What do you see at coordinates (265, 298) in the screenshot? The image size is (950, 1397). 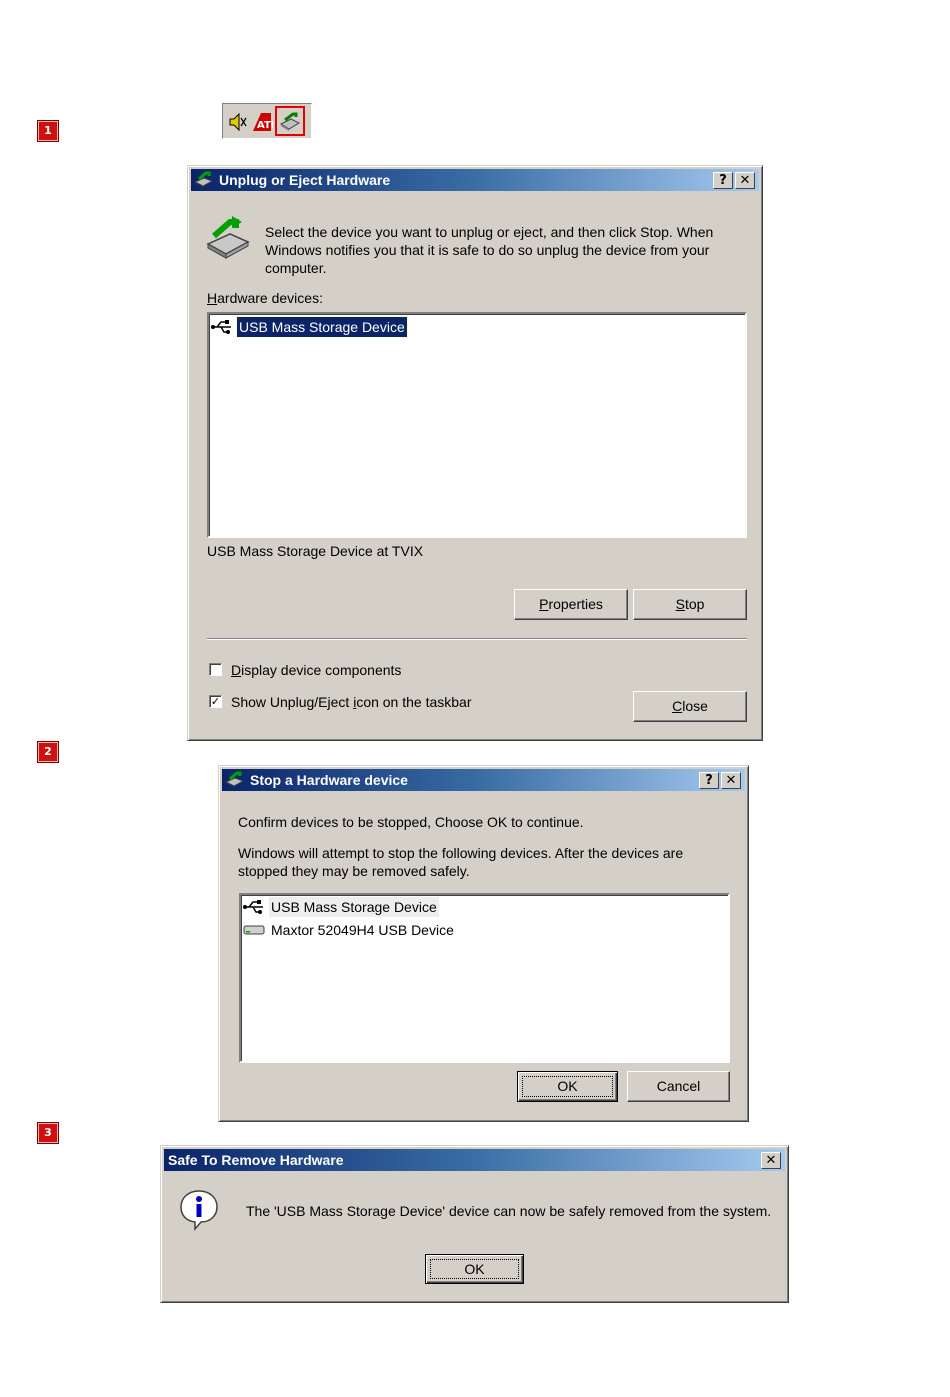 I see `hardware-devices-label: Hardware devices:` at bounding box center [265, 298].